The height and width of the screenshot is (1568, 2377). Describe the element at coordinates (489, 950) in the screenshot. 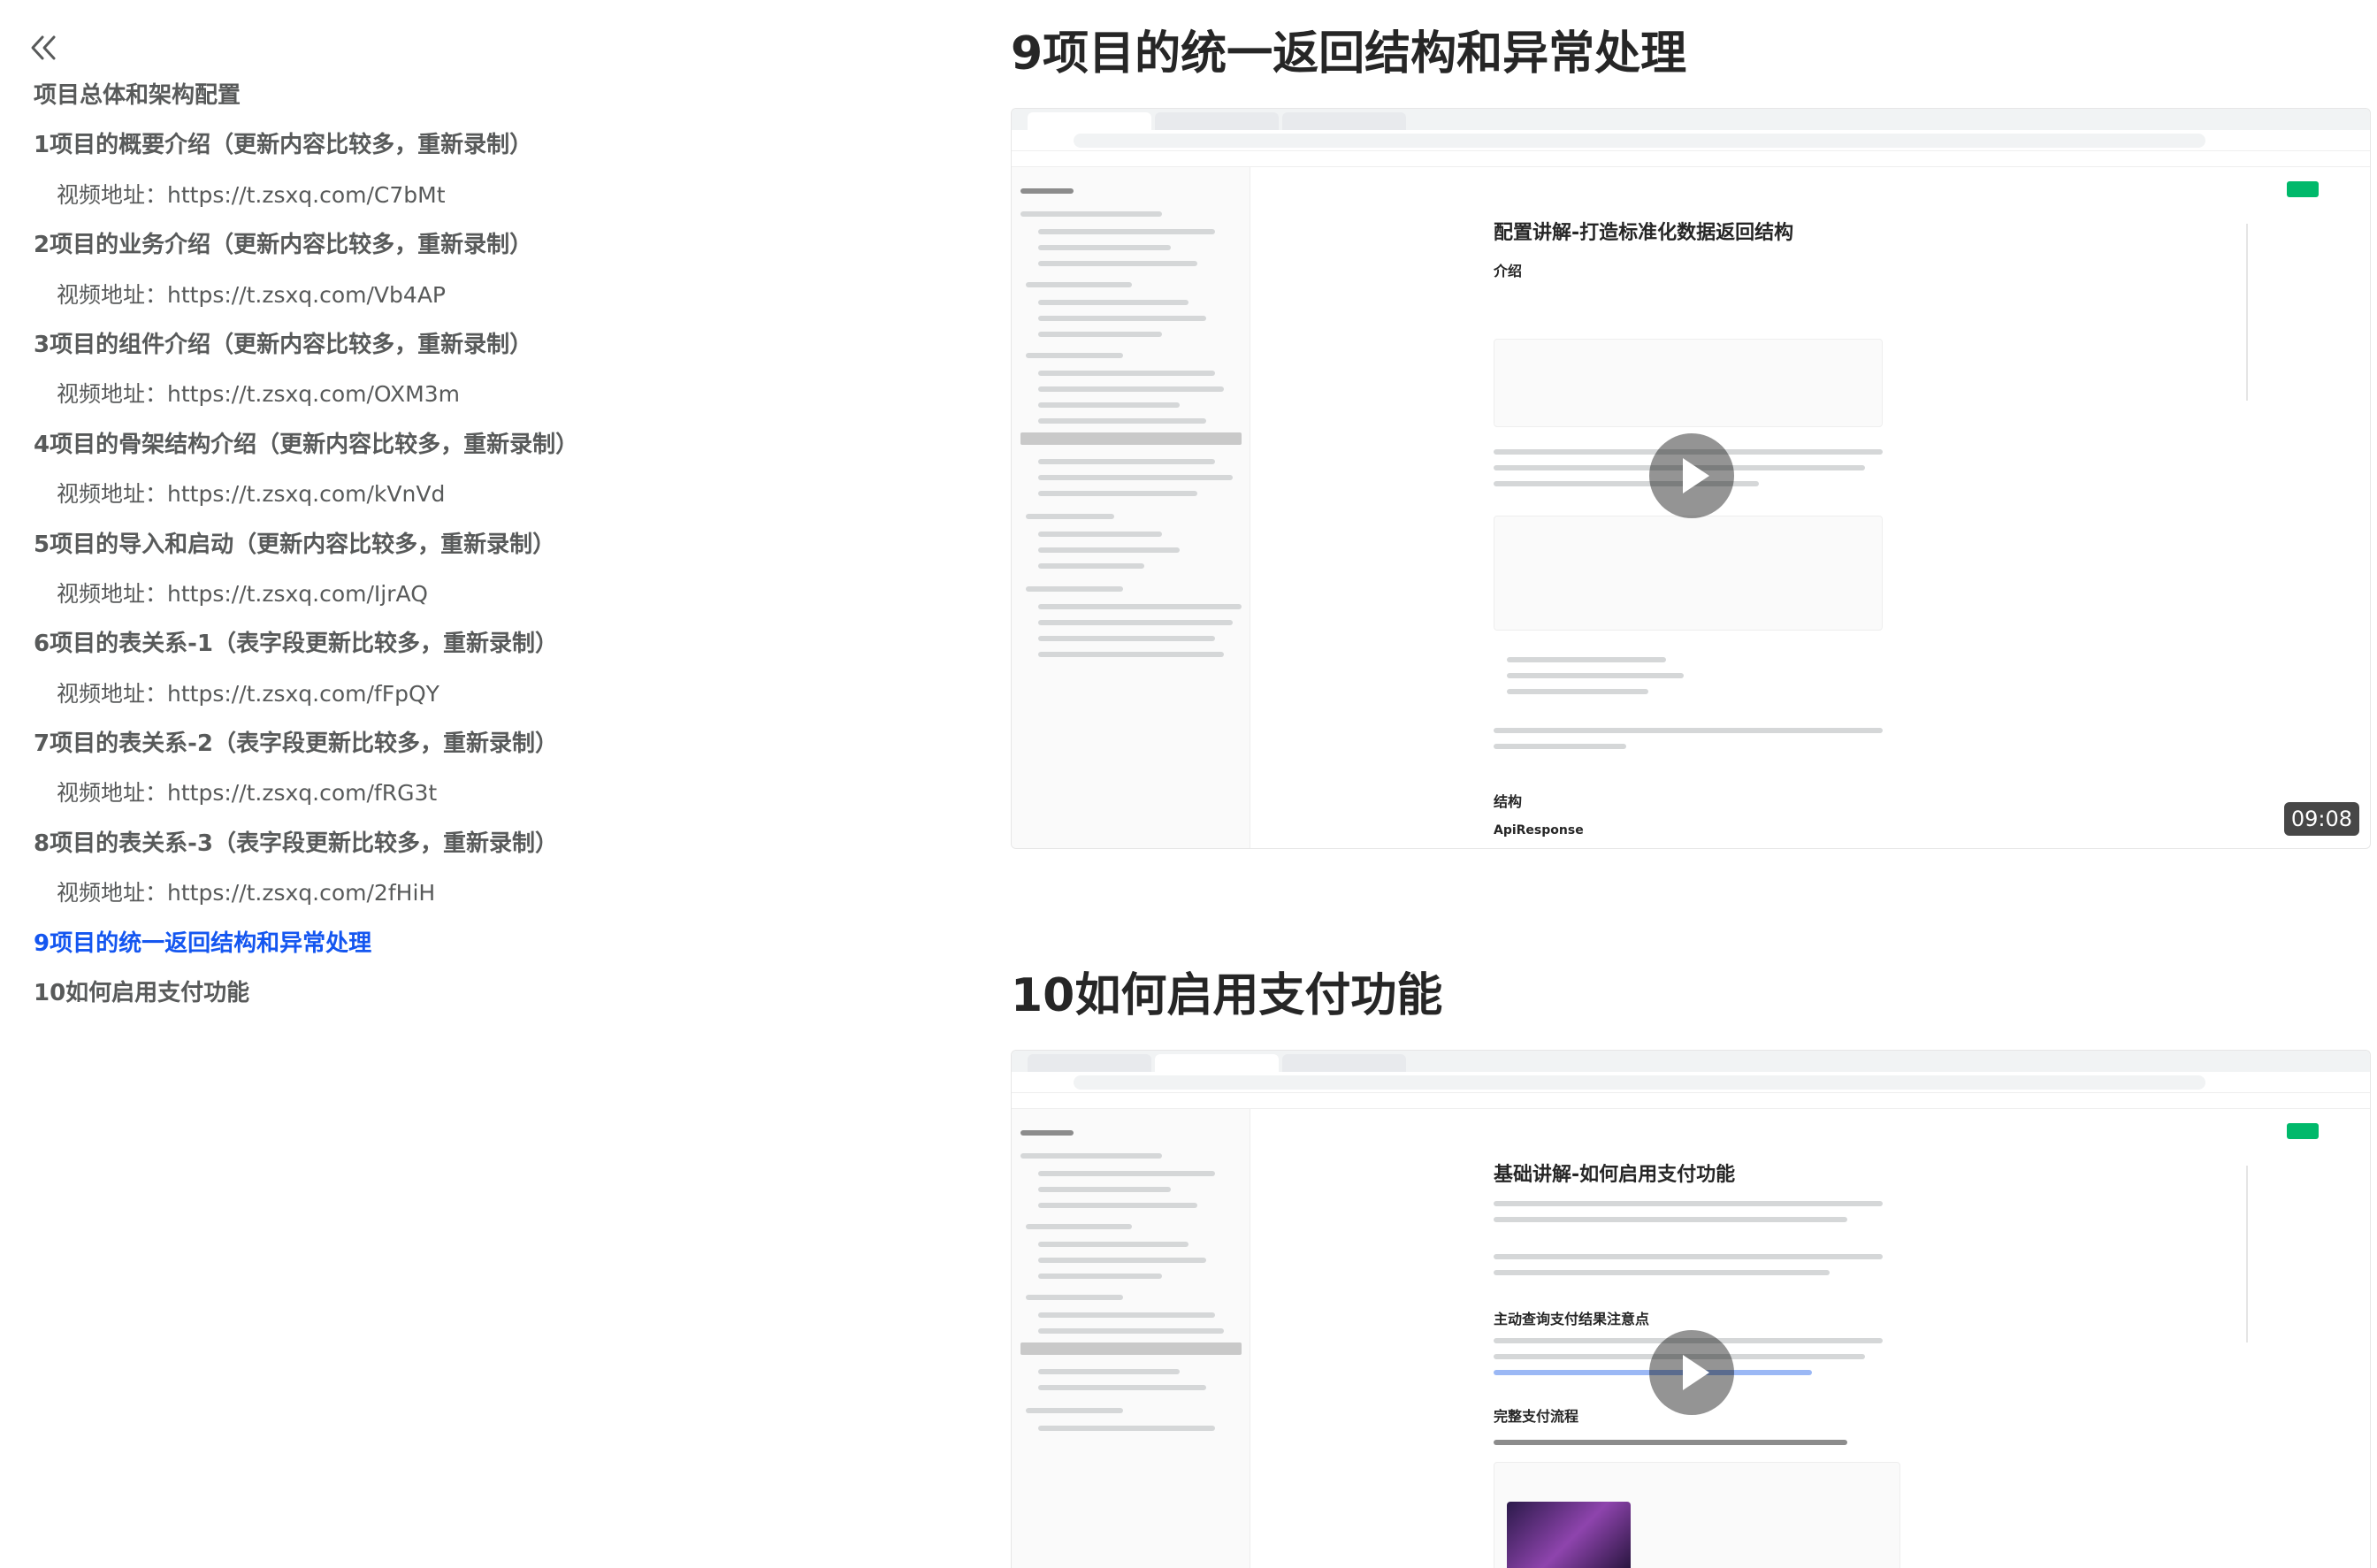

I see `toc-heading-9-active: 9项目的统一返回结构和异常处理` at that location.